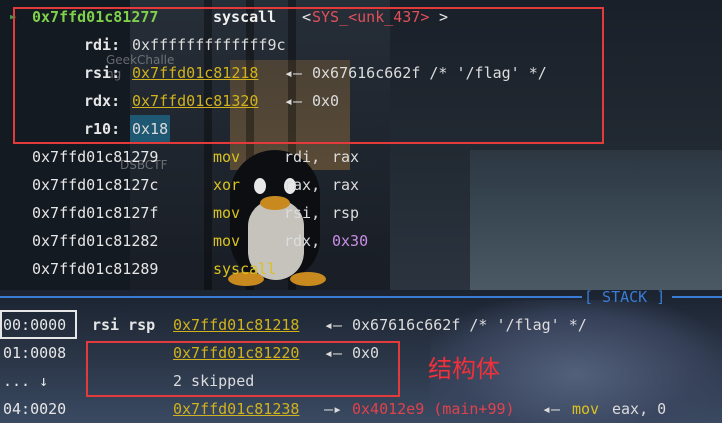  I want to click on tail-mnemonic: mov, so click(586, 409).